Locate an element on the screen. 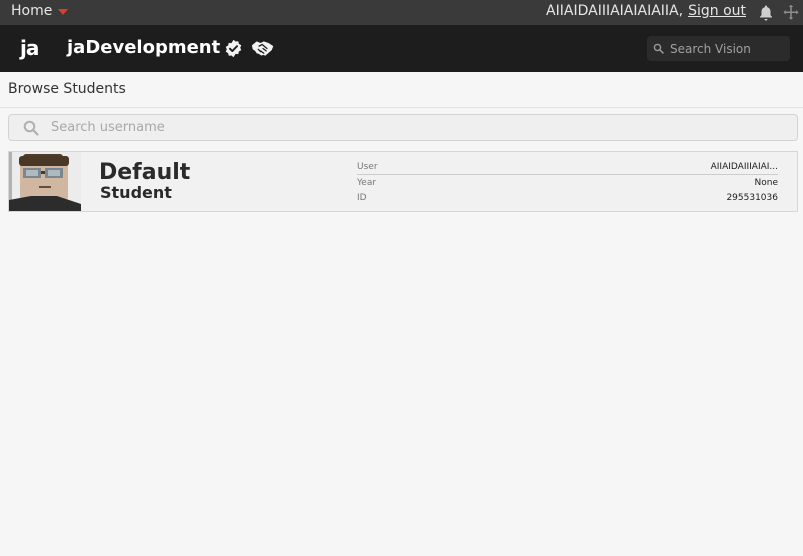  vision-search is located at coordinates (718, 48).